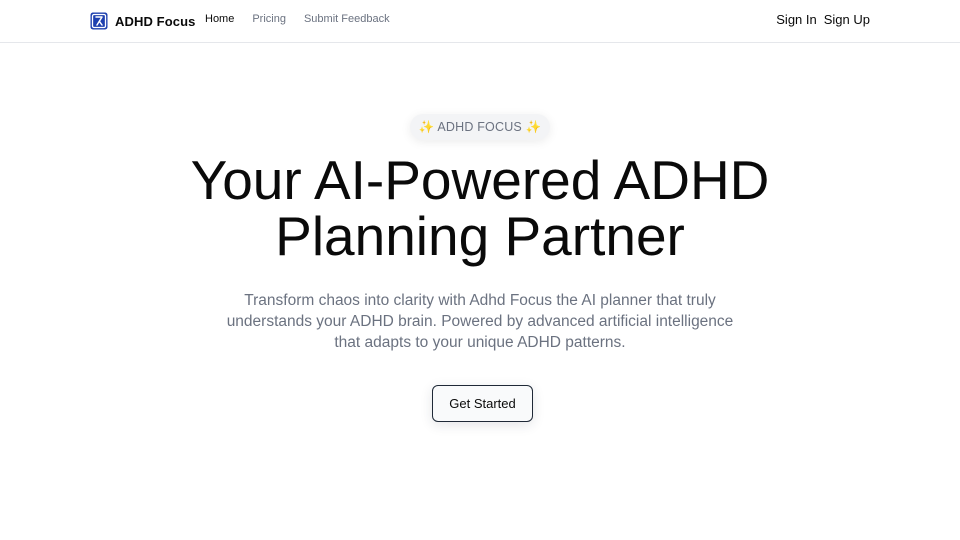 Image resolution: width=960 pixels, height=540 pixels. Describe the element at coordinates (847, 19) in the screenshot. I see `sign-up-link: Sign Up` at that location.